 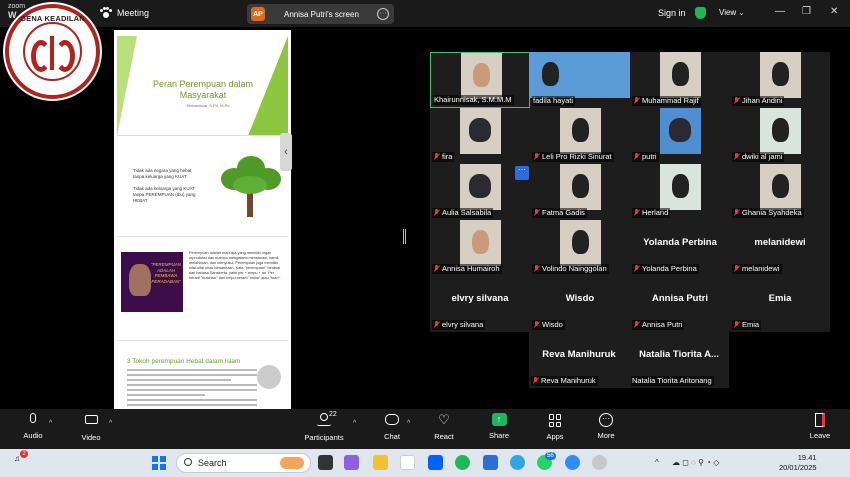 What do you see at coordinates (159, 463) in the screenshot?
I see `start-icon` at bounding box center [159, 463].